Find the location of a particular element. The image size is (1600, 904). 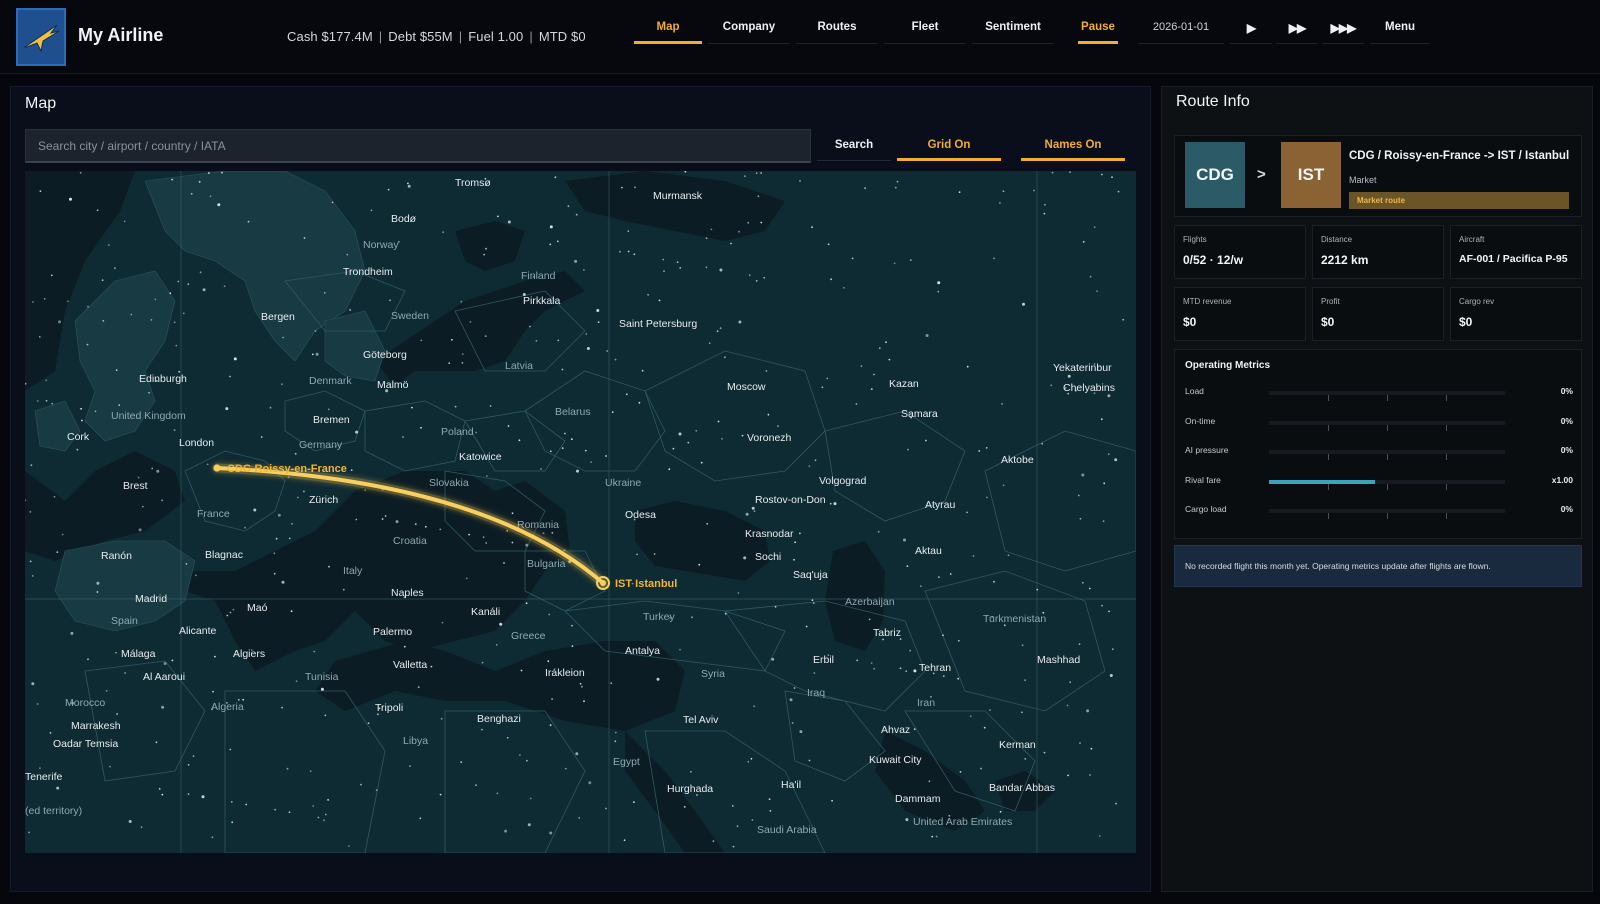

city-label: Erbil is located at coordinates (823, 660).